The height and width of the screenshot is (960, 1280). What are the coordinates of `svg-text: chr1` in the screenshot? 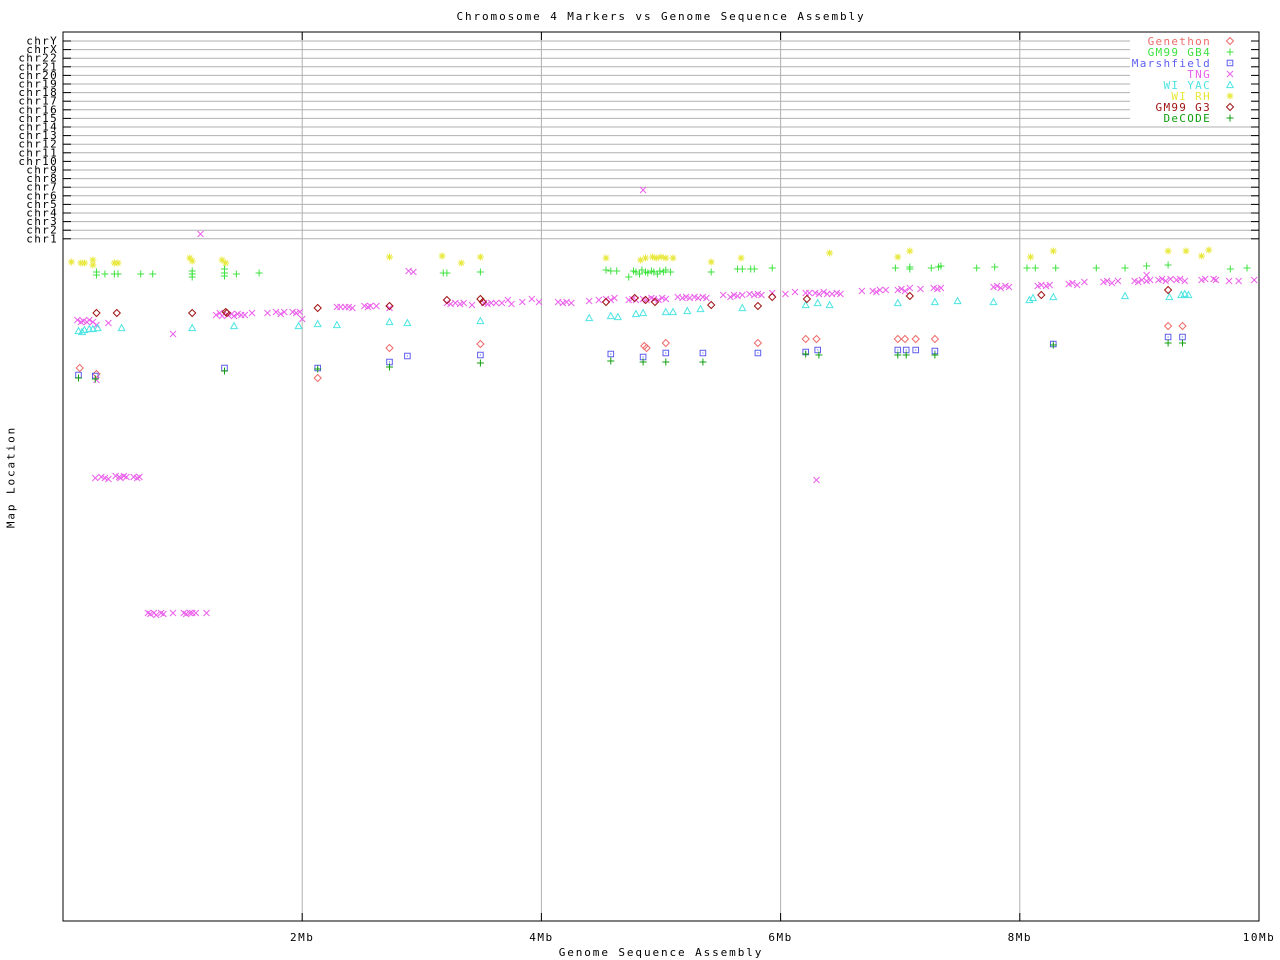 It's located at (42, 238).